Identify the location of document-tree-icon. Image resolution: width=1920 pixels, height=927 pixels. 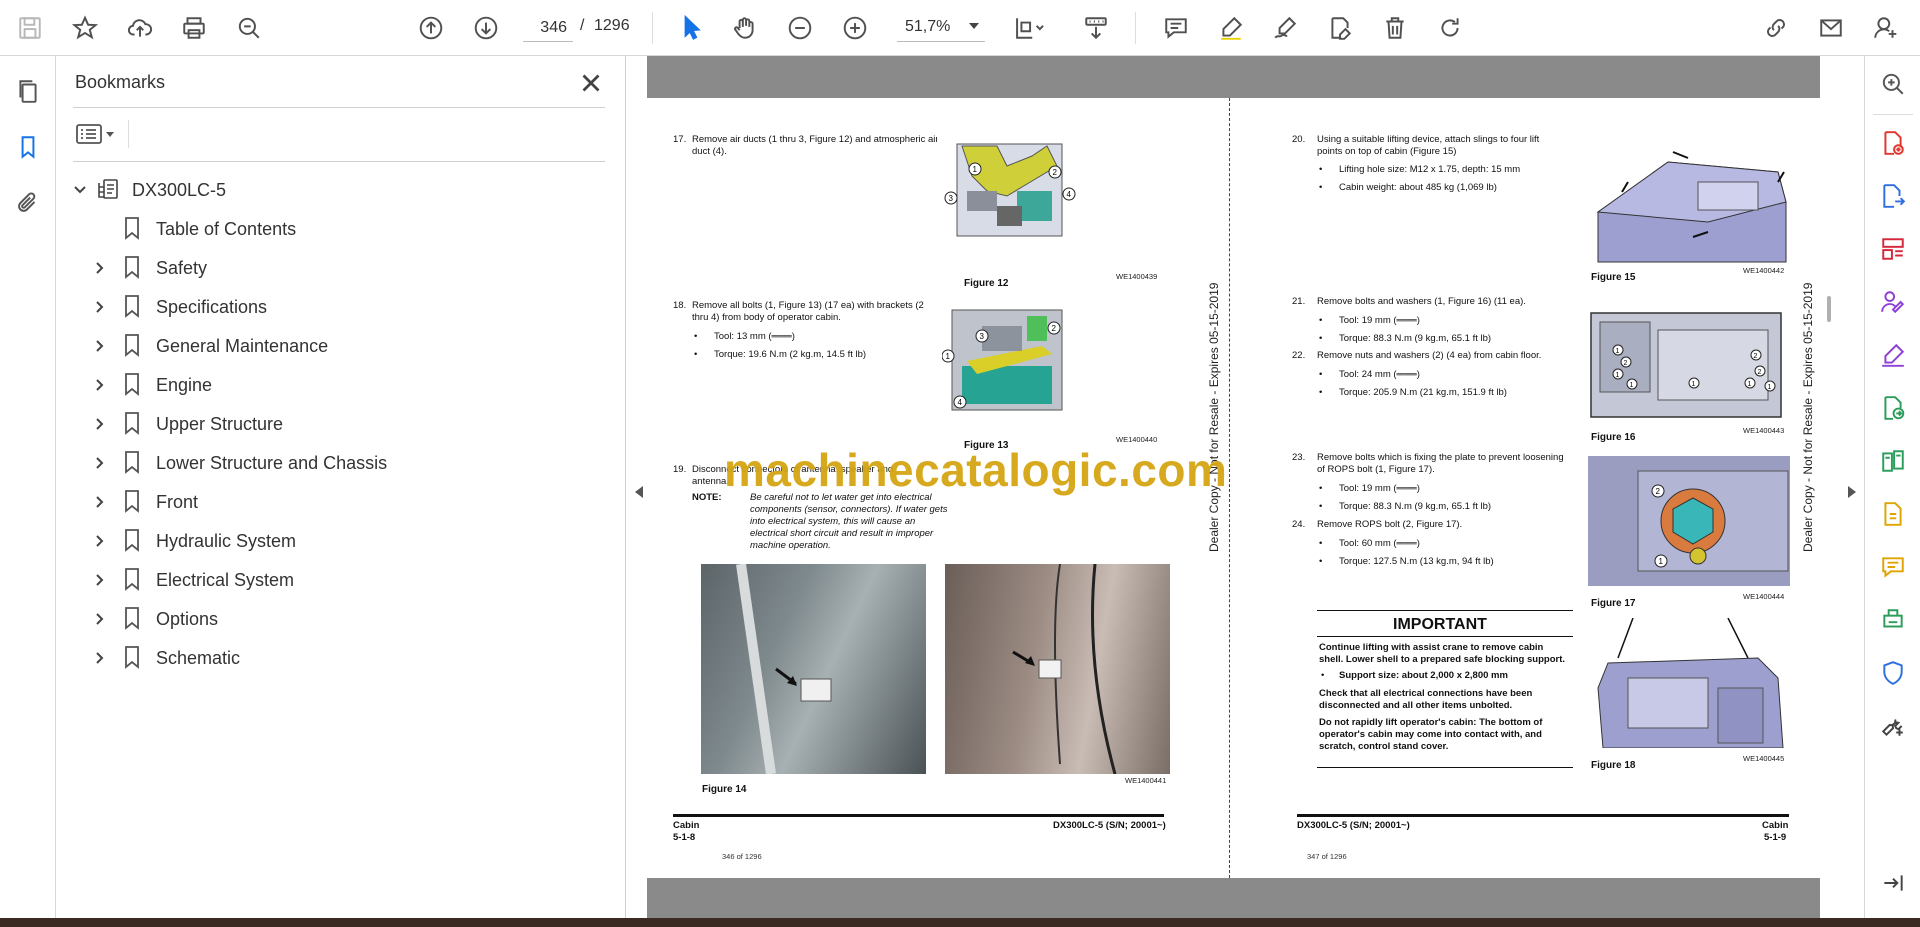
(109, 190).